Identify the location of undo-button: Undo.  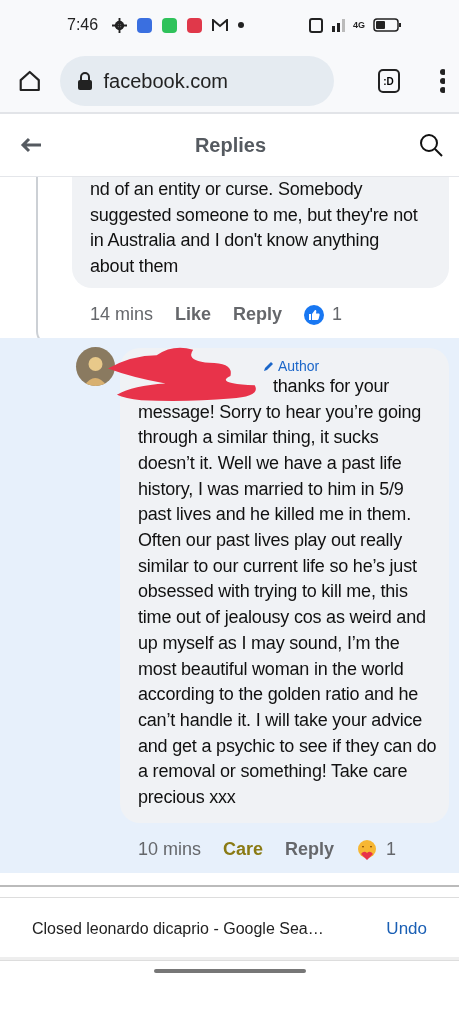
(406, 928).